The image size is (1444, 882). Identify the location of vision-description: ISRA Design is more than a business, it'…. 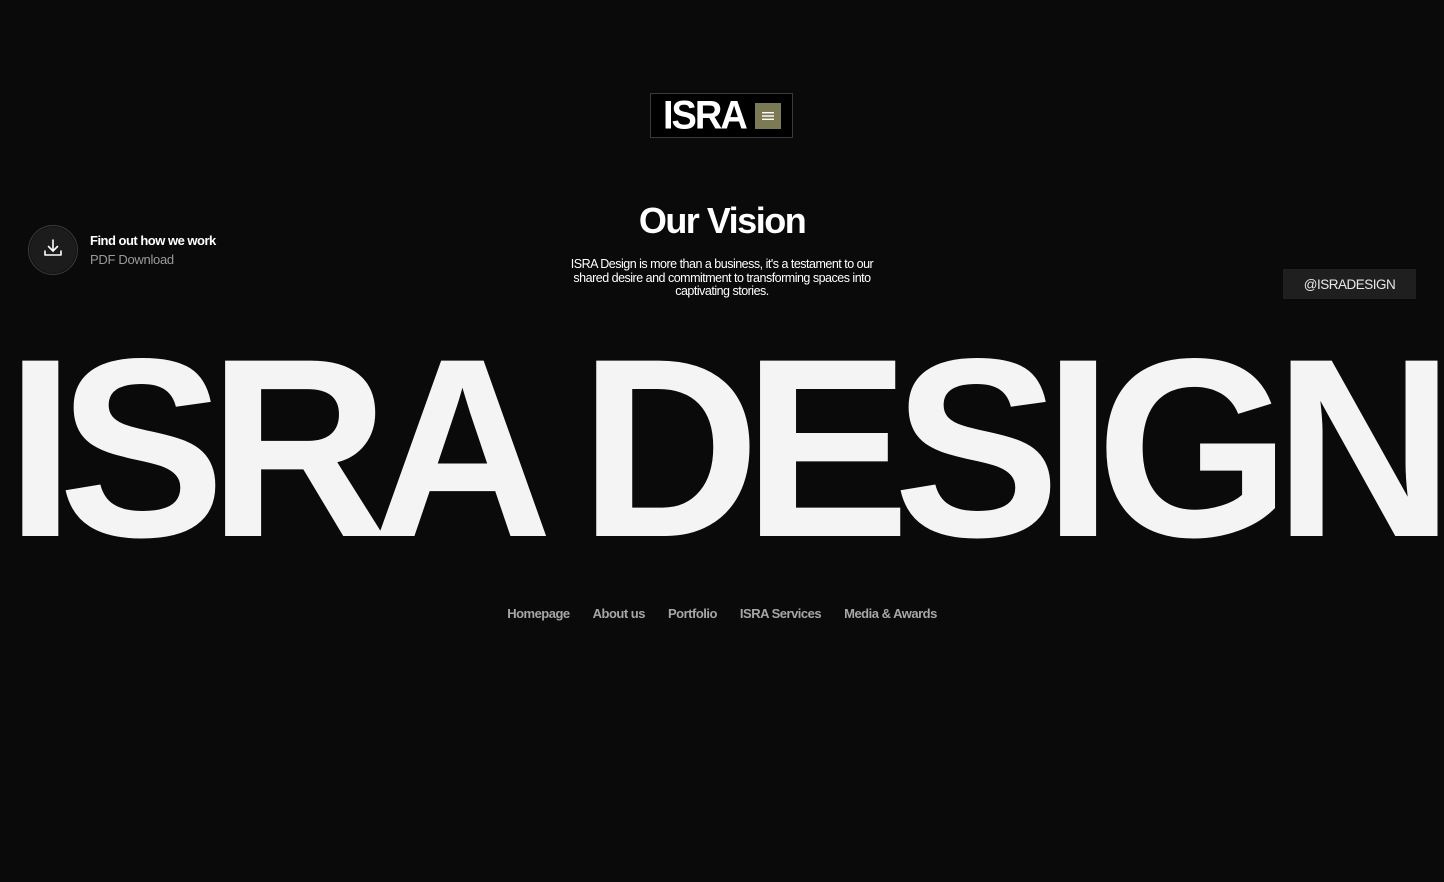
(722, 277).